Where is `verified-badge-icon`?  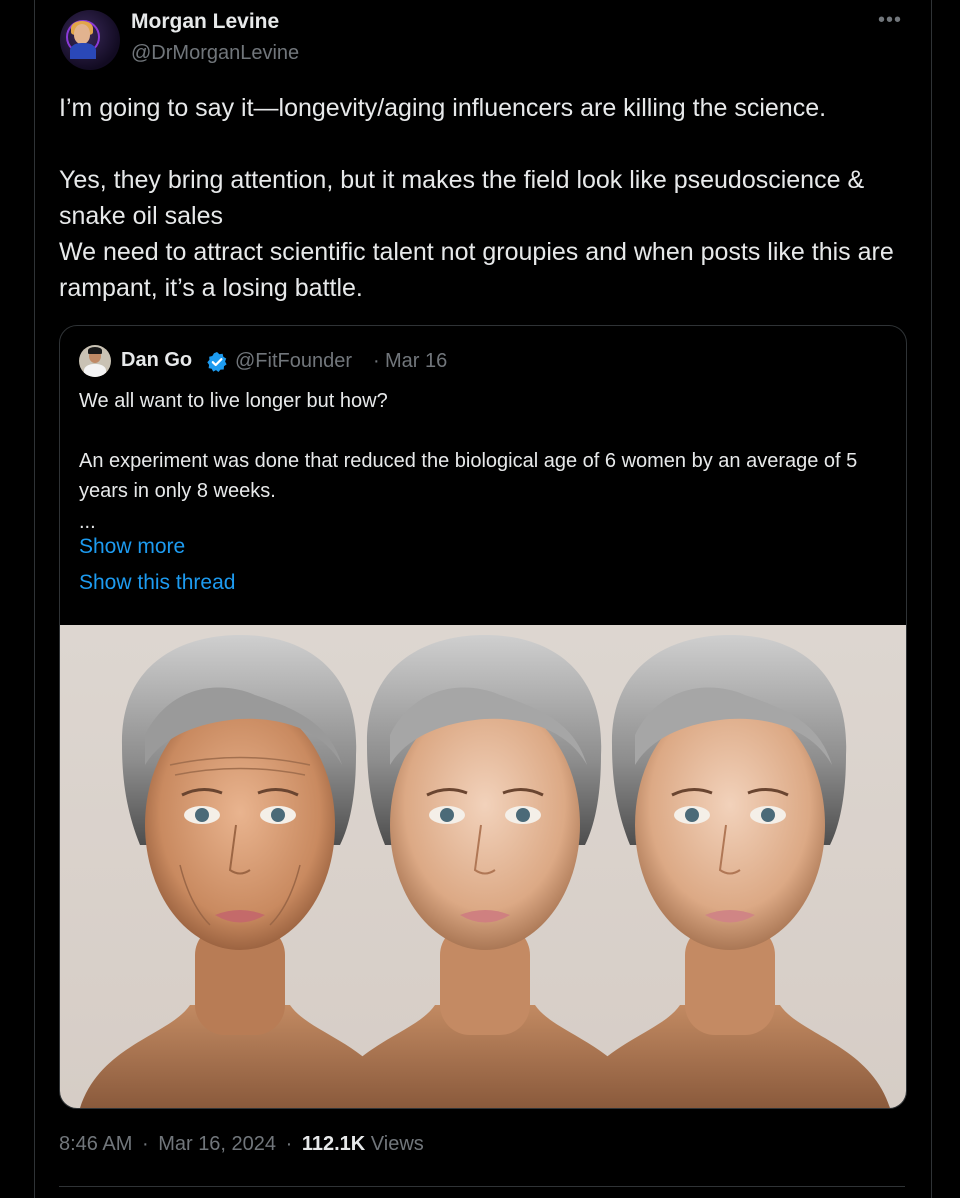
verified-badge-icon is located at coordinates (217, 362).